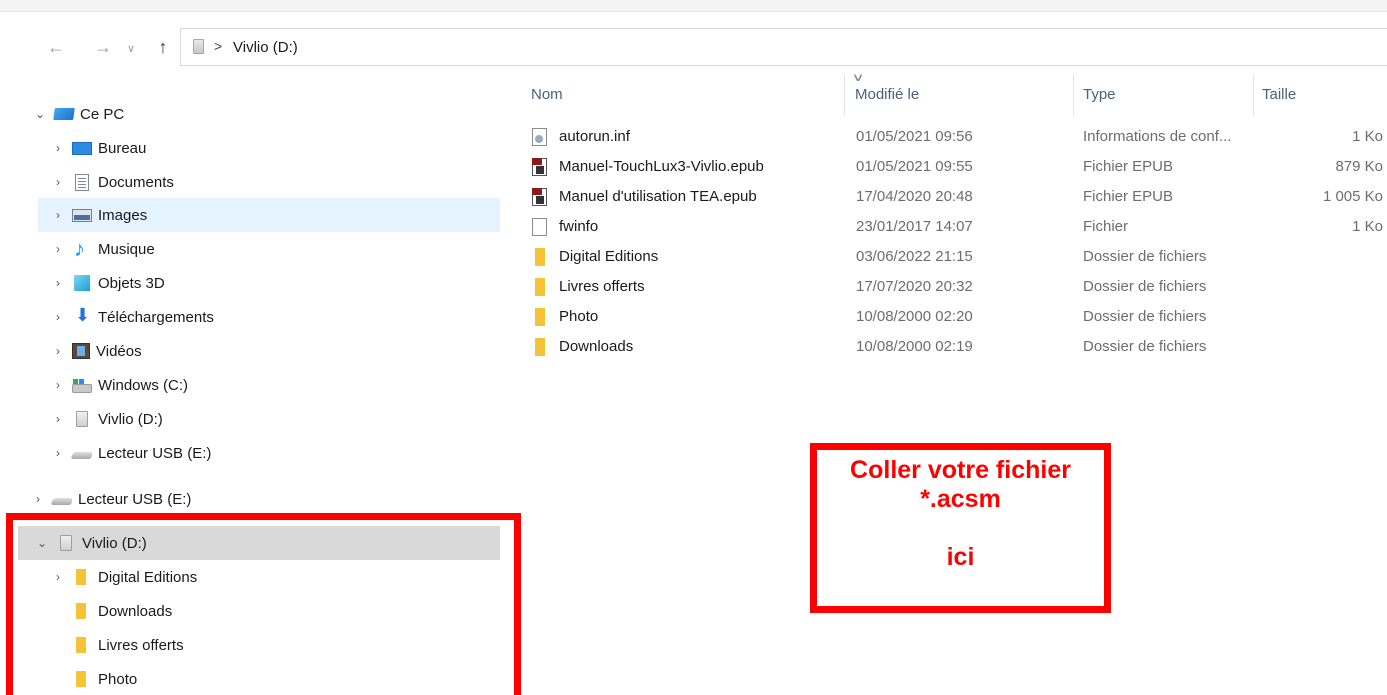 The width and height of the screenshot is (1387, 695). I want to click on file-row: fwinfo 23/01/2017 14:07 Fichier 1 Ko, so click(953, 227).